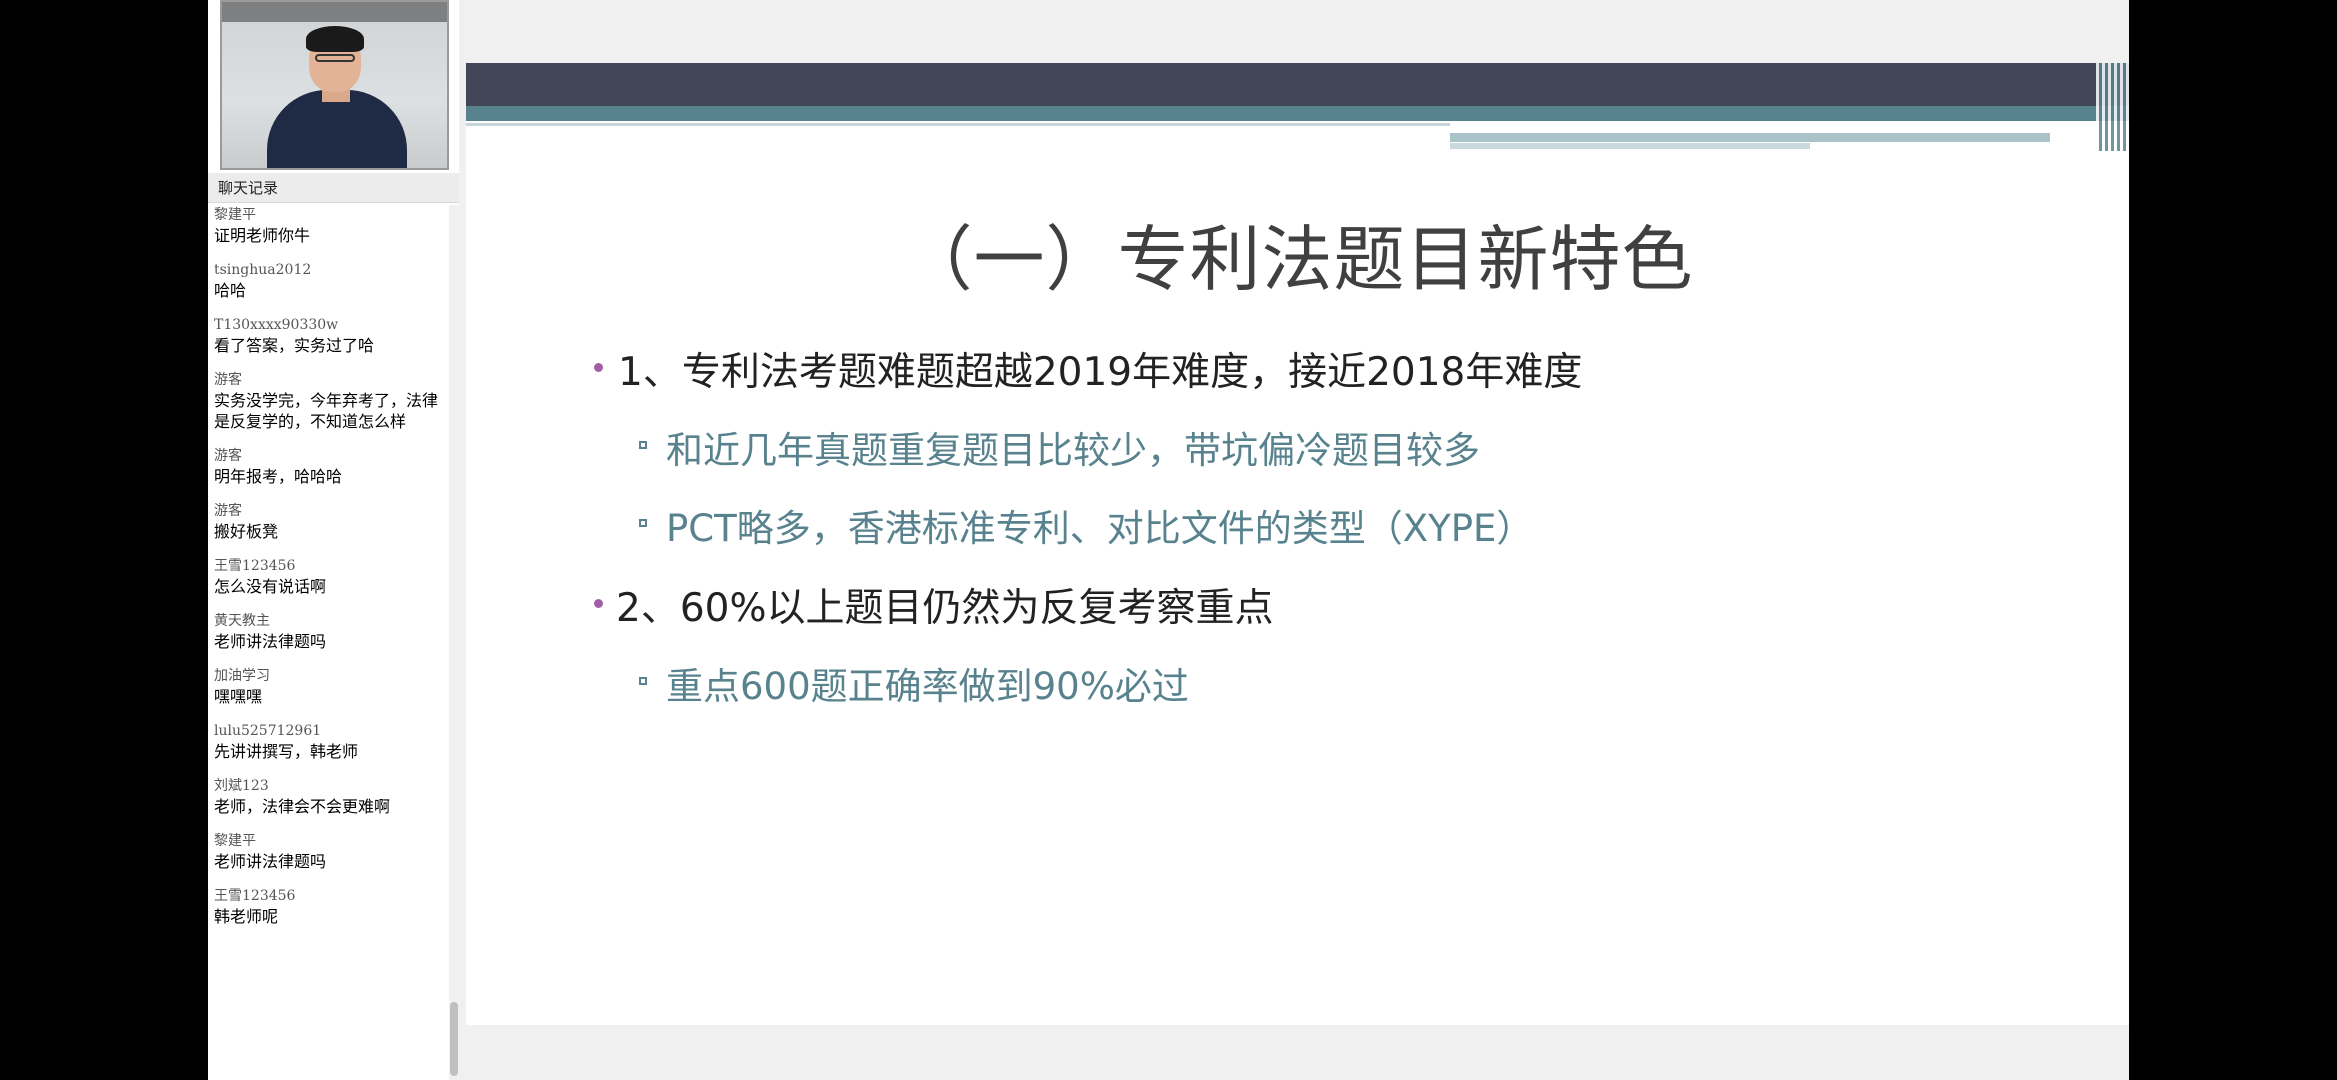  I want to click on chat-username: lulu525712961, so click(268, 731).